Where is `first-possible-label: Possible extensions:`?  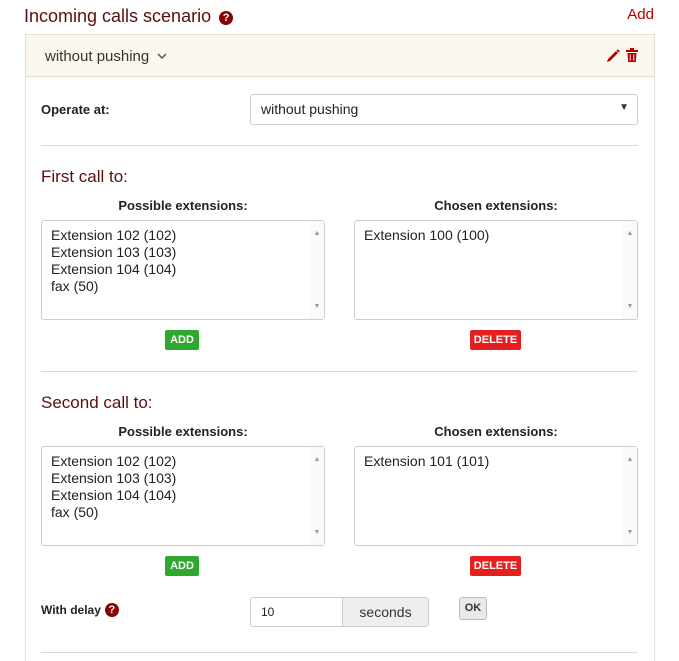 first-possible-label: Possible extensions: is located at coordinates (183, 205).